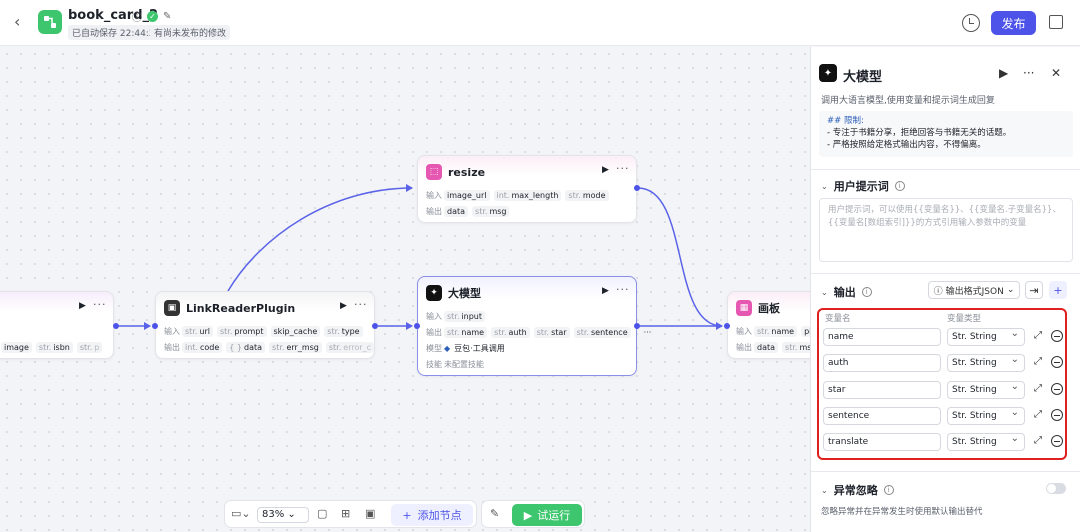 This screenshot has width=1080, height=532. I want to click on input-chip: str. input, so click(464, 316).